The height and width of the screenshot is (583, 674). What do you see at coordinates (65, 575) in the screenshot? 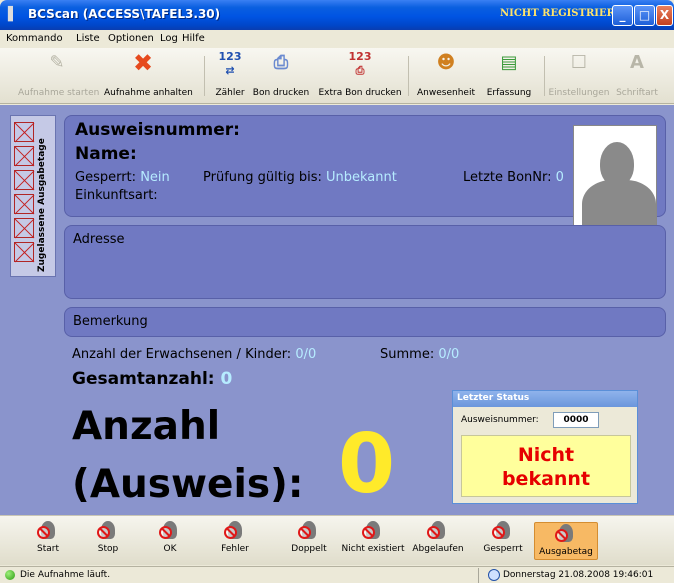
I see `status-message-text: Die Aufnahme läuft.` at bounding box center [65, 575].